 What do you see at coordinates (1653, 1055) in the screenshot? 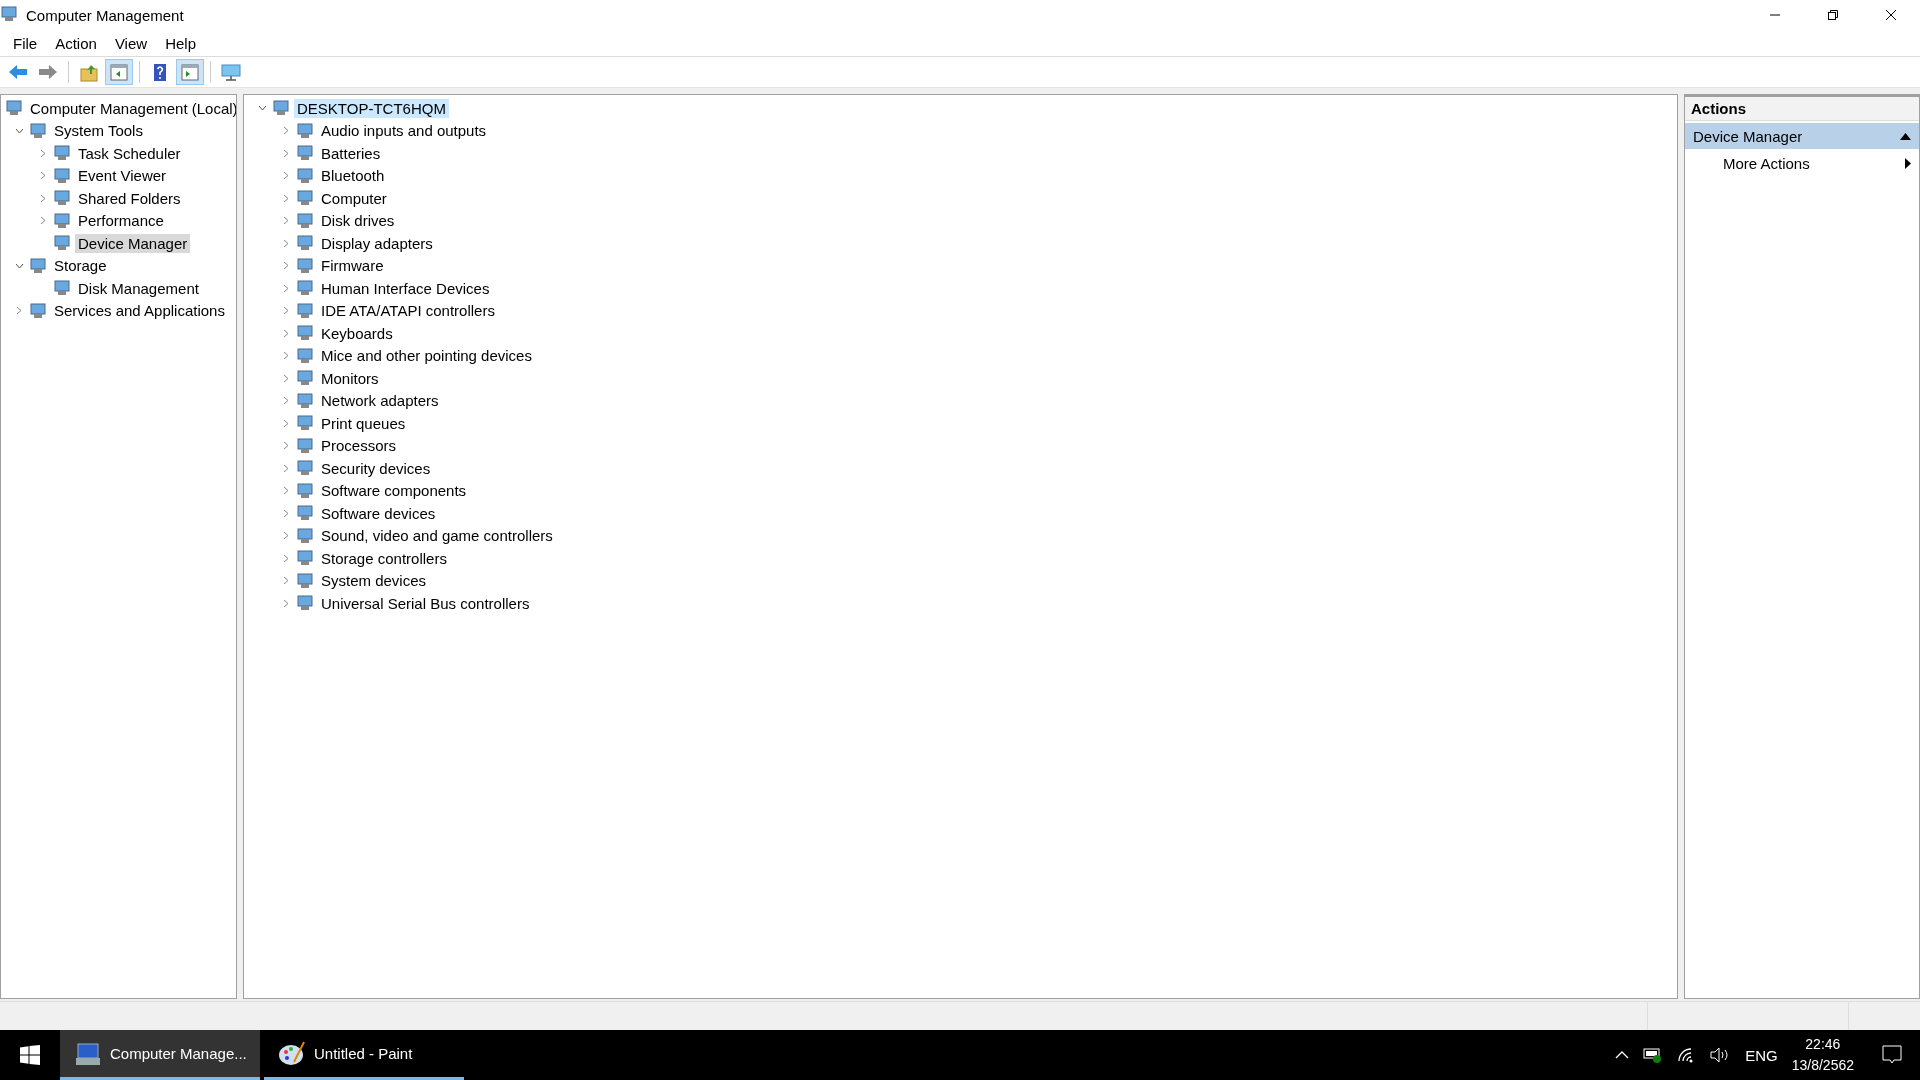
I see `battery-icon` at bounding box center [1653, 1055].